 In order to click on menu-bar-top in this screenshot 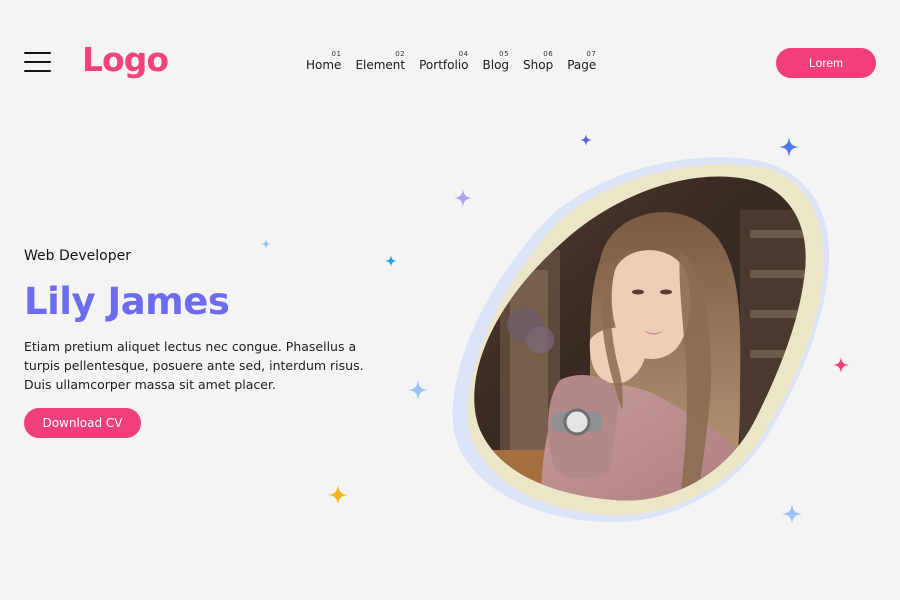, I will do `click(37, 53)`.